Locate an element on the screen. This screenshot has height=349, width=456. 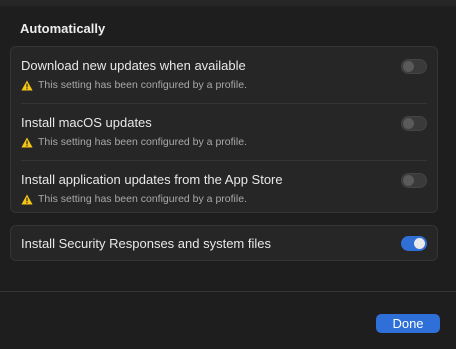
install-macos-toggle is located at coordinates (414, 123).